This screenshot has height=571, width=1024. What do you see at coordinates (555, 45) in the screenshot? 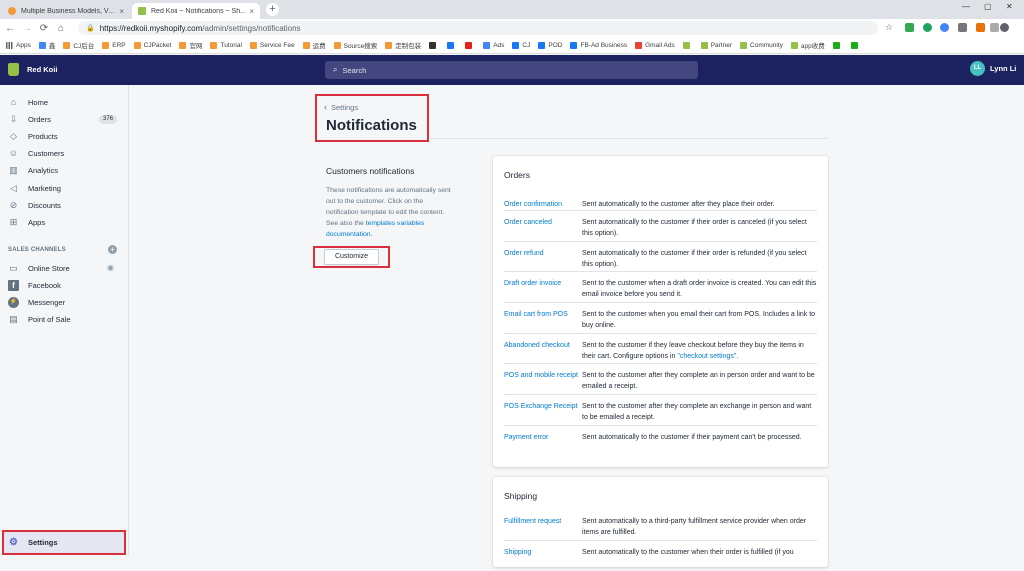
I see `bookmark-label: POD` at bounding box center [555, 45].